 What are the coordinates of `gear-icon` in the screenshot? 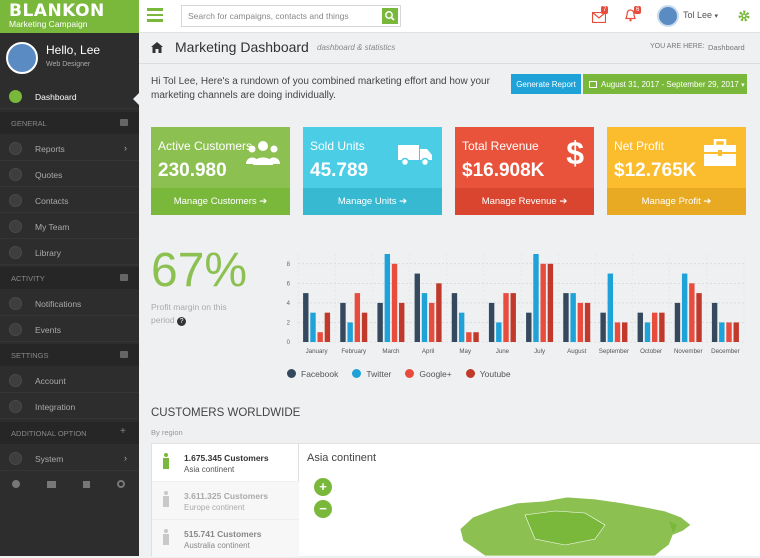 It's located at (744, 18).